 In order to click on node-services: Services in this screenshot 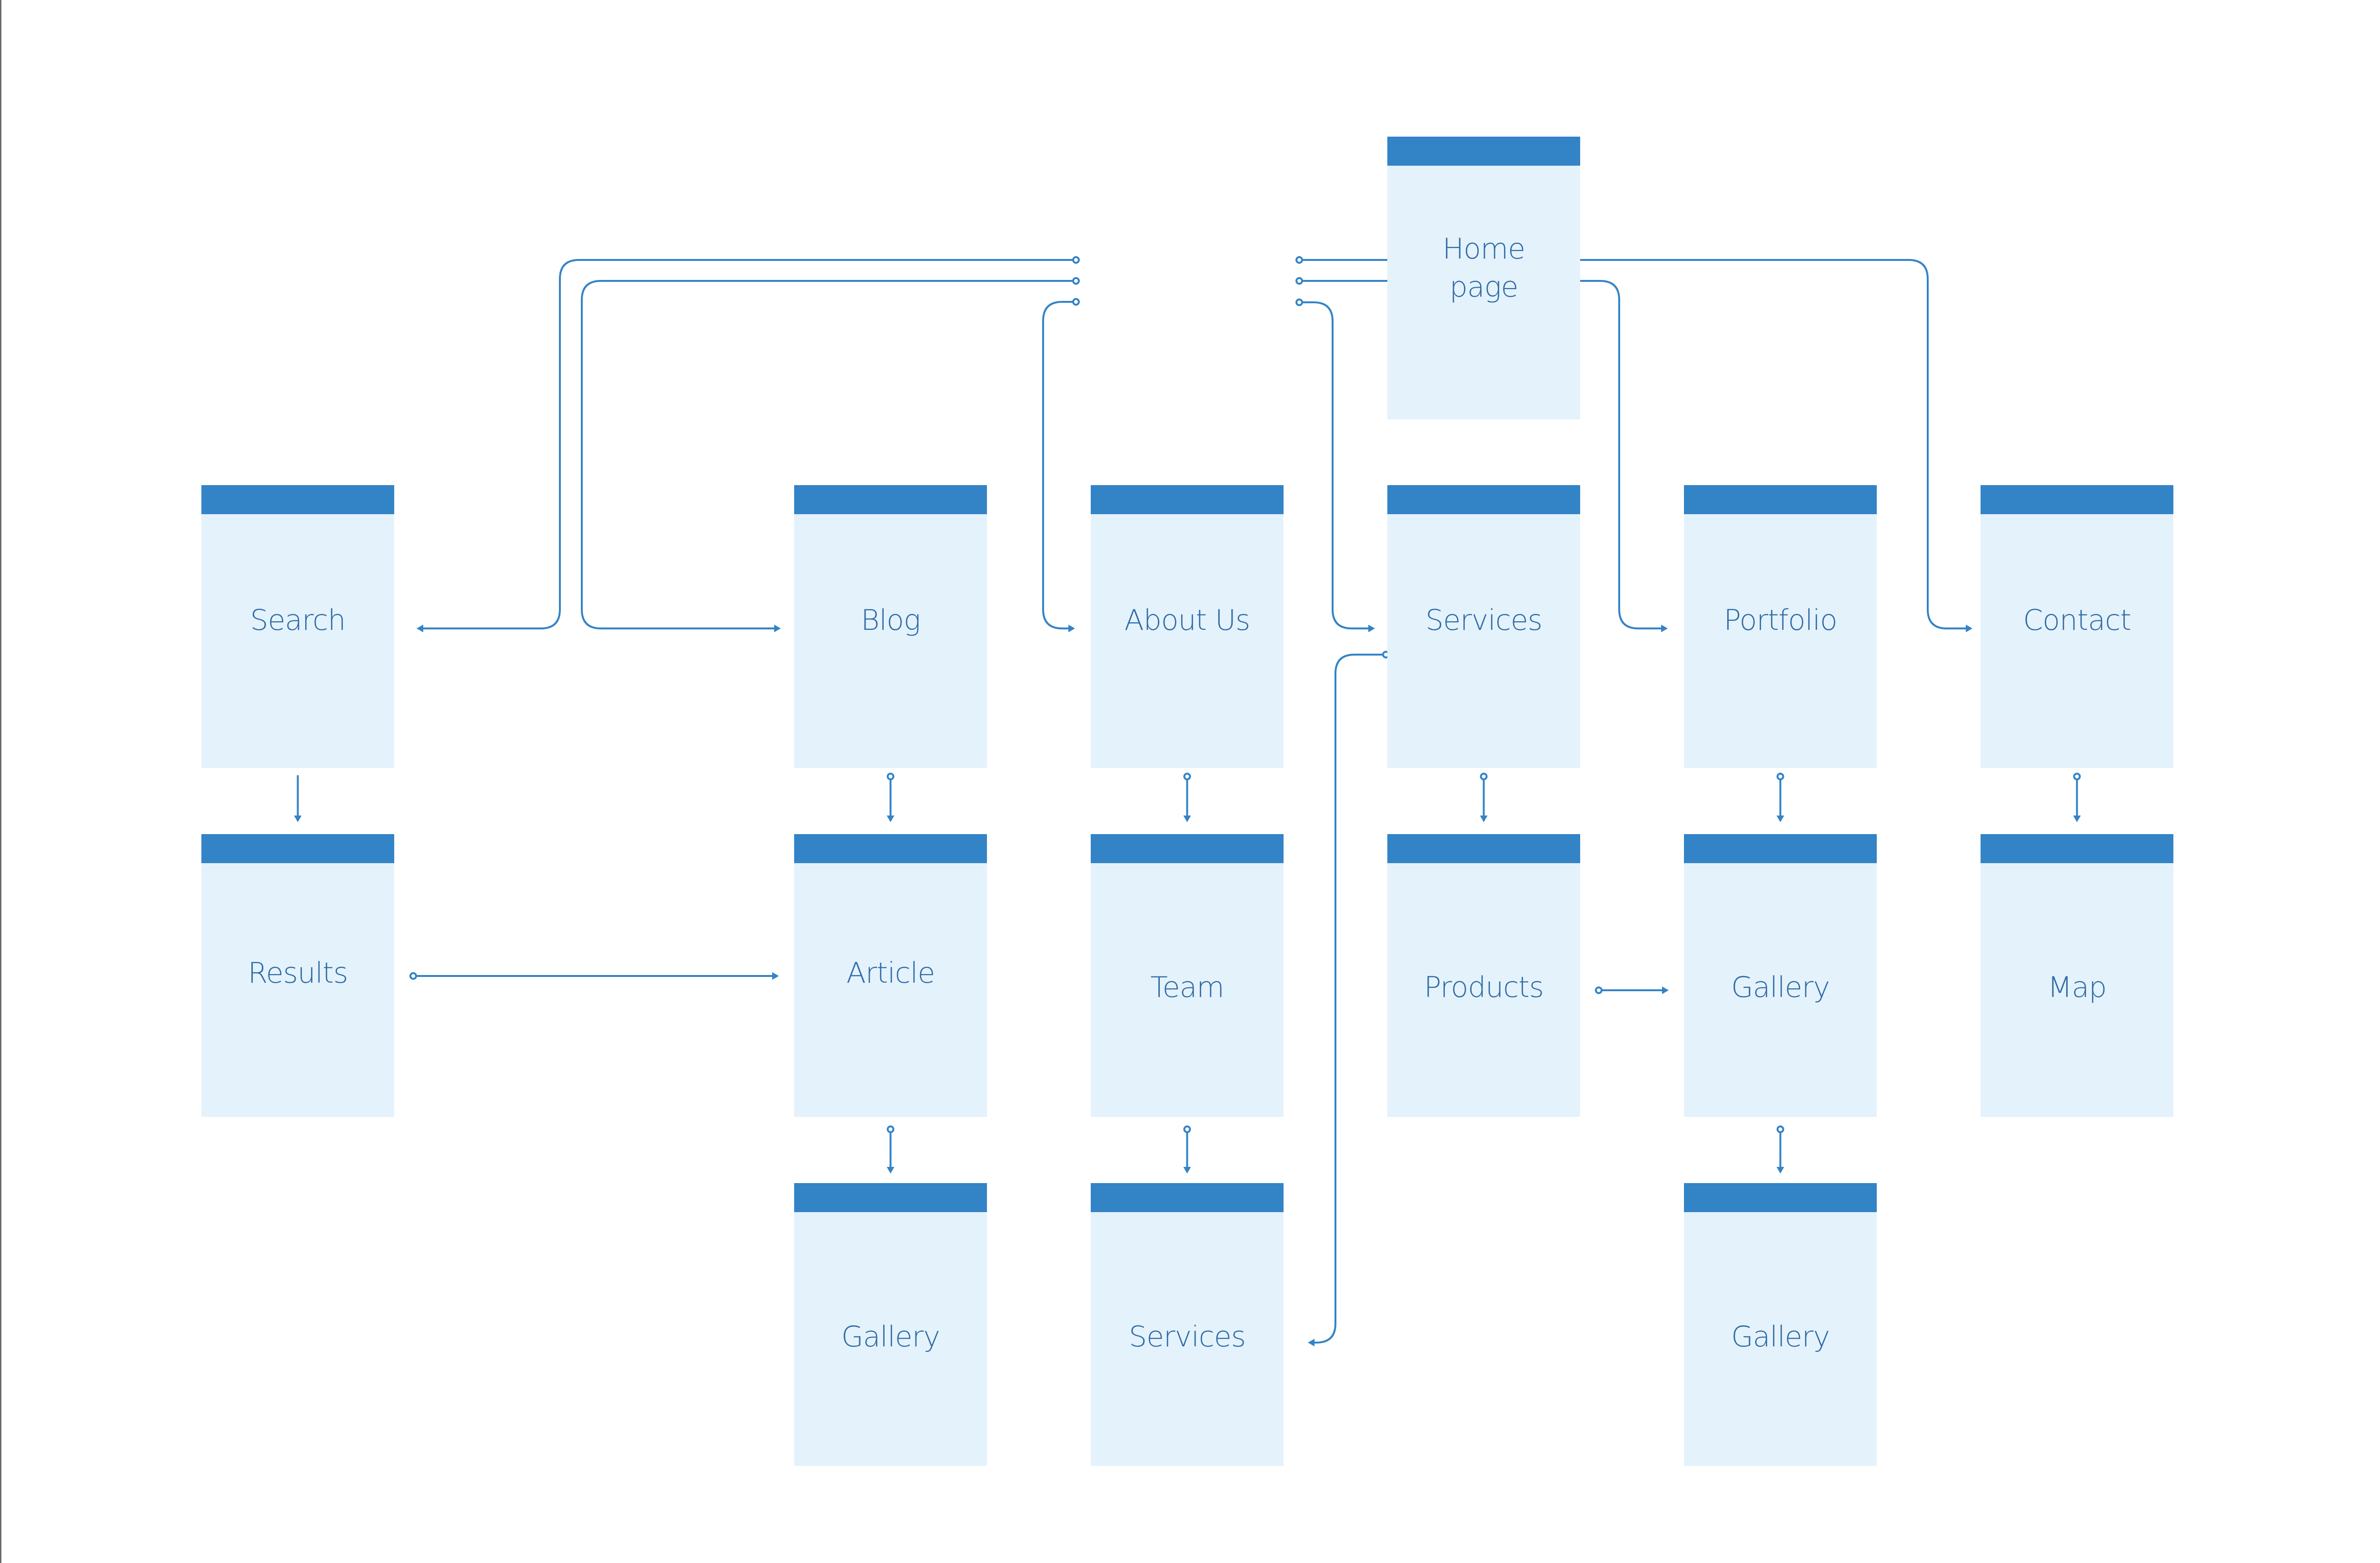, I will do `click(1483, 626)`.